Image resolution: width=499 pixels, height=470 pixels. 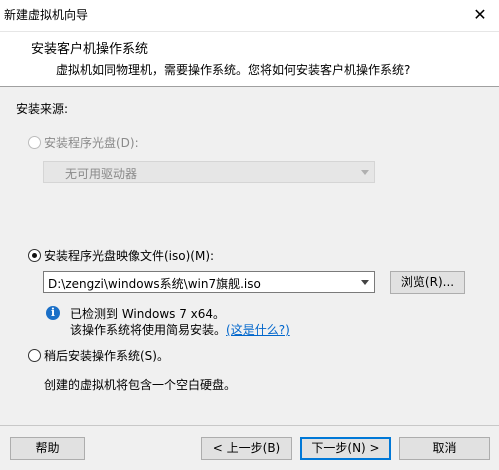 What do you see at coordinates (345, 448) in the screenshot?
I see `next-button: 下一步(N) >` at bounding box center [345, 448].